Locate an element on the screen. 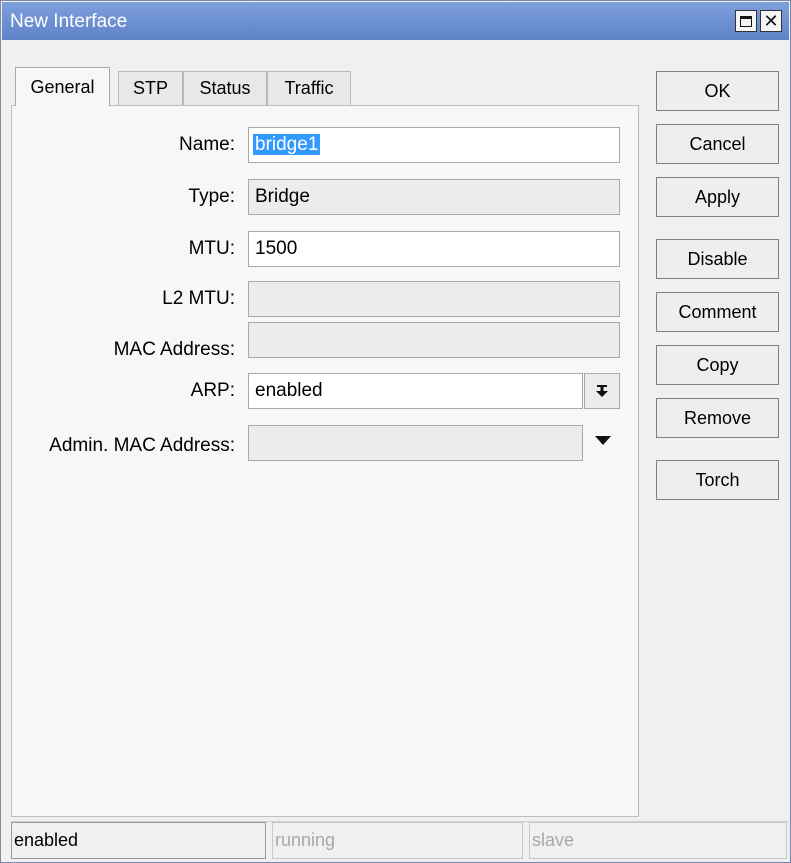 This screenshot has width=791, height=863. remove-button: Remove is located at coordinates (717, 418).